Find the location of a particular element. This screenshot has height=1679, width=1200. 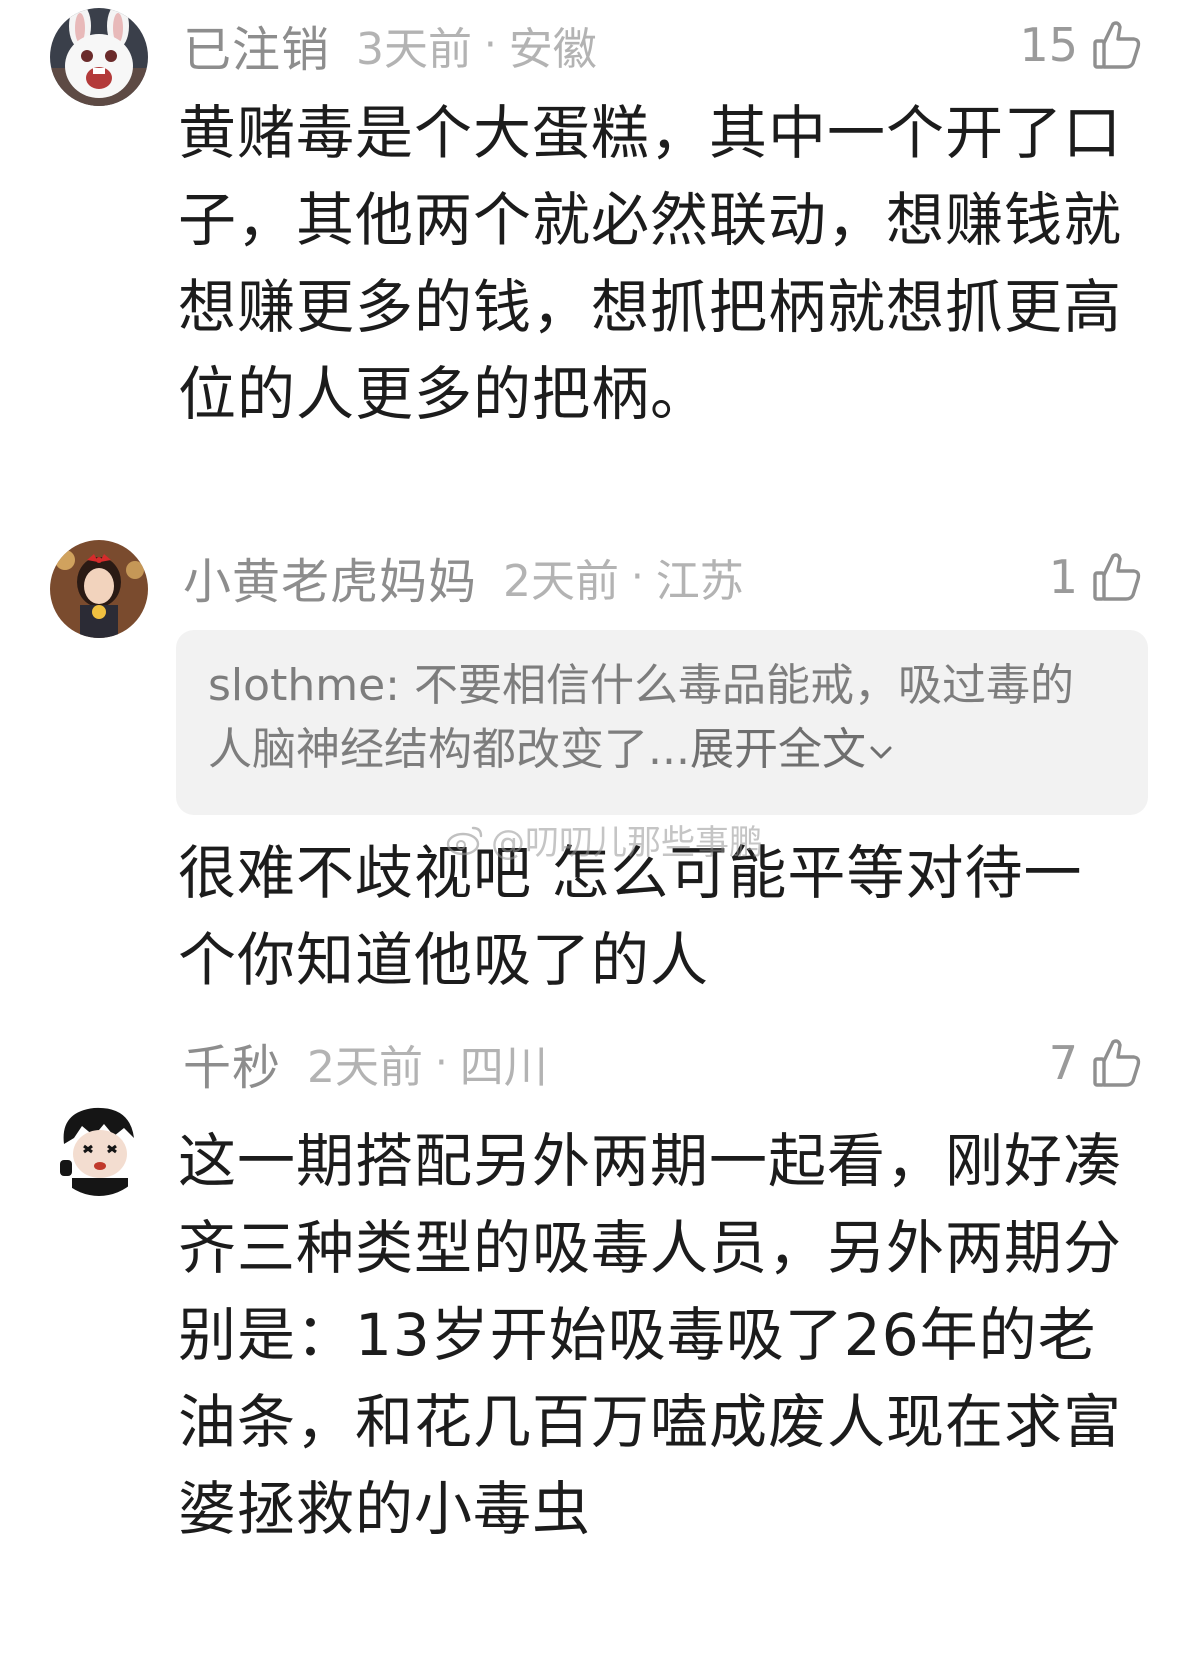

like-button: 1 is located at coordinates (1095, 577).